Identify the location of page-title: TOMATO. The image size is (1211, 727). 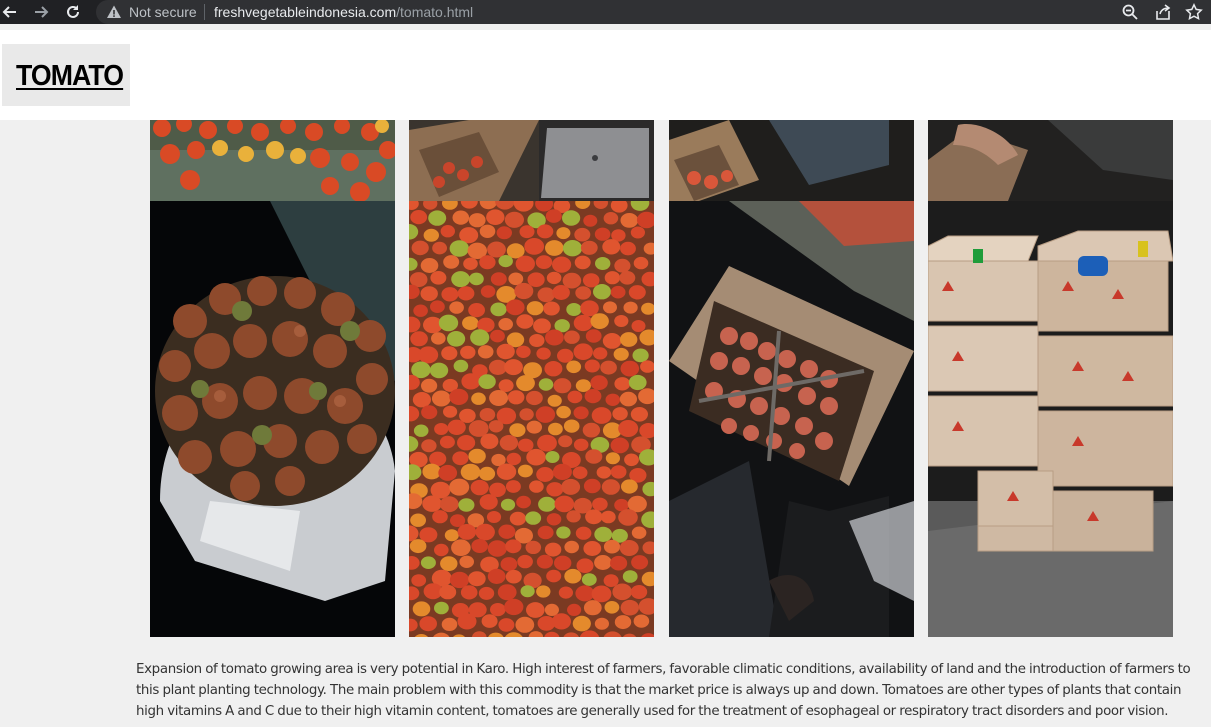
(70, 76).